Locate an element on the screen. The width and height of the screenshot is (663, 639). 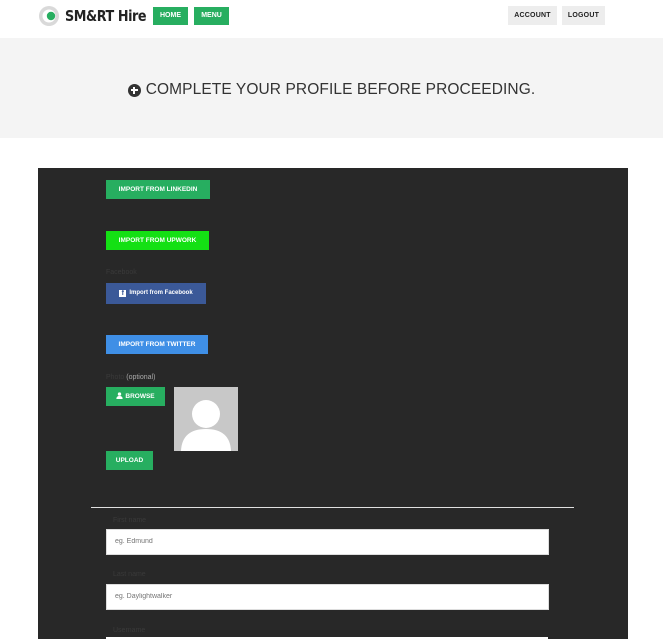
browse-button: BROWSE is located at coordinates (135, 396).